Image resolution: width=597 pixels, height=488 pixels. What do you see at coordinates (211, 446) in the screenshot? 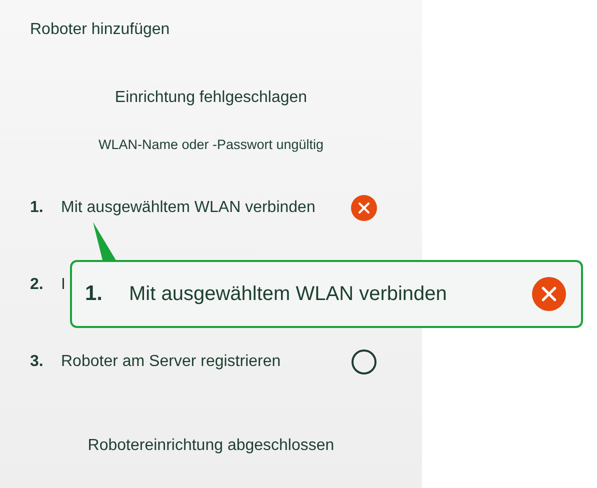
I see `completion-text: Robotereinrichtung abgeschlossen` at bounding box center [211, 446].